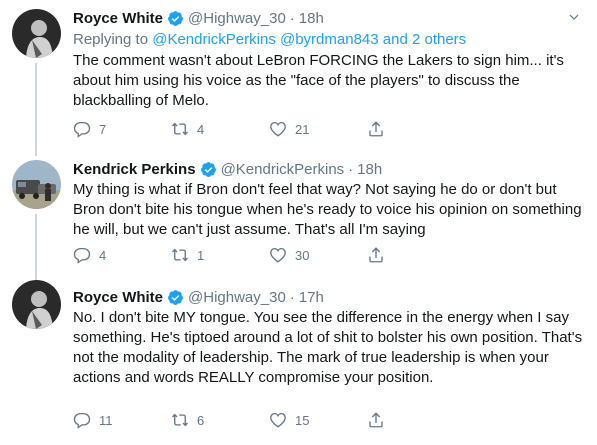 This screenshot has height=445, width=597. I want to click on tweet-actions: 4 1 30, so click(235, 255).